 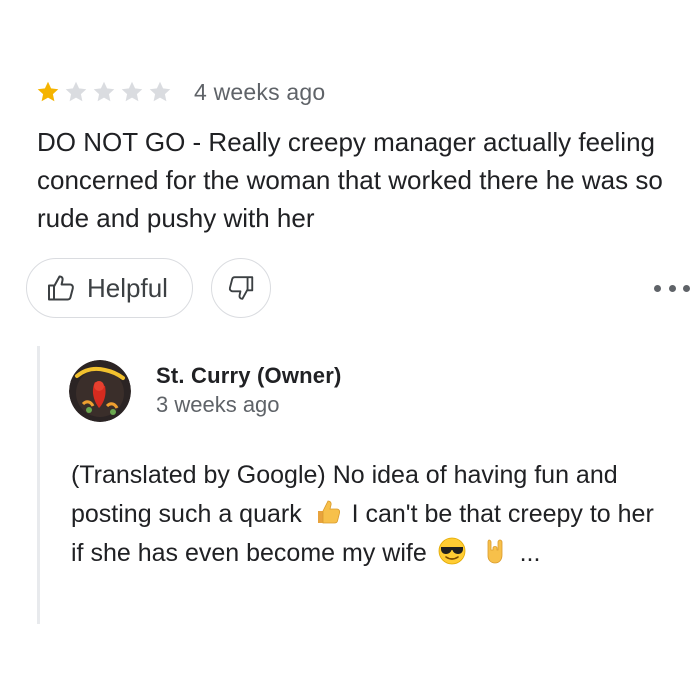 What do you see at coordinates (495, 551) in the screenshot?
I see `rock-on-hand-emoji` at bounding box center [495, 551].